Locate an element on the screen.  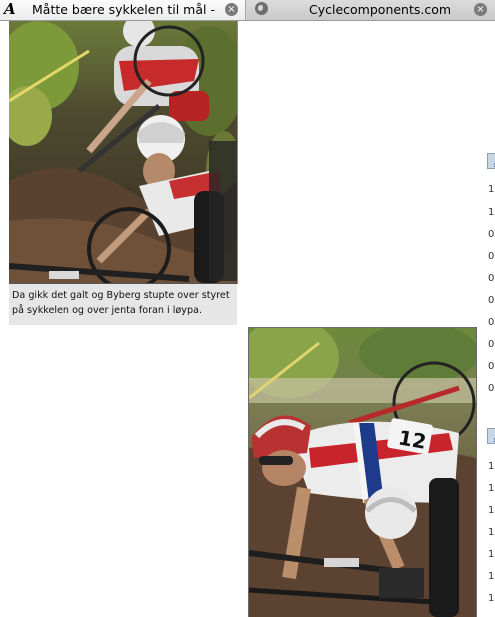
aftenposten-a-icon: A is located at coordinates (10, 9).